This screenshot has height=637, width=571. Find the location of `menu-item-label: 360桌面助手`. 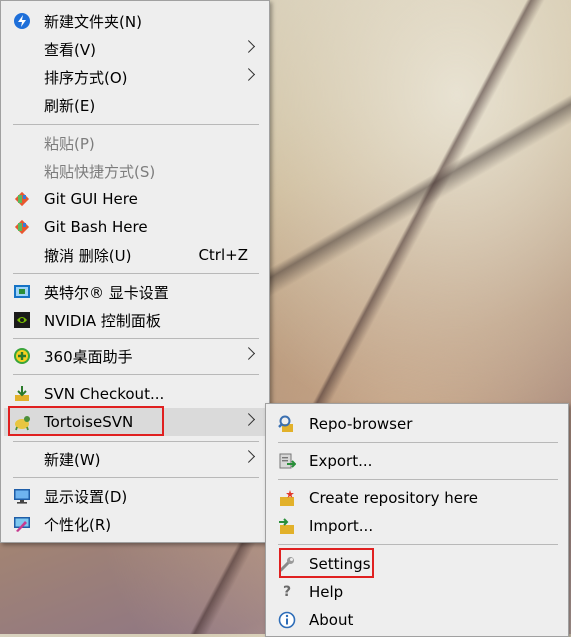

menu-item-label: 360桌面助手 is located at coordinates (88, 356).